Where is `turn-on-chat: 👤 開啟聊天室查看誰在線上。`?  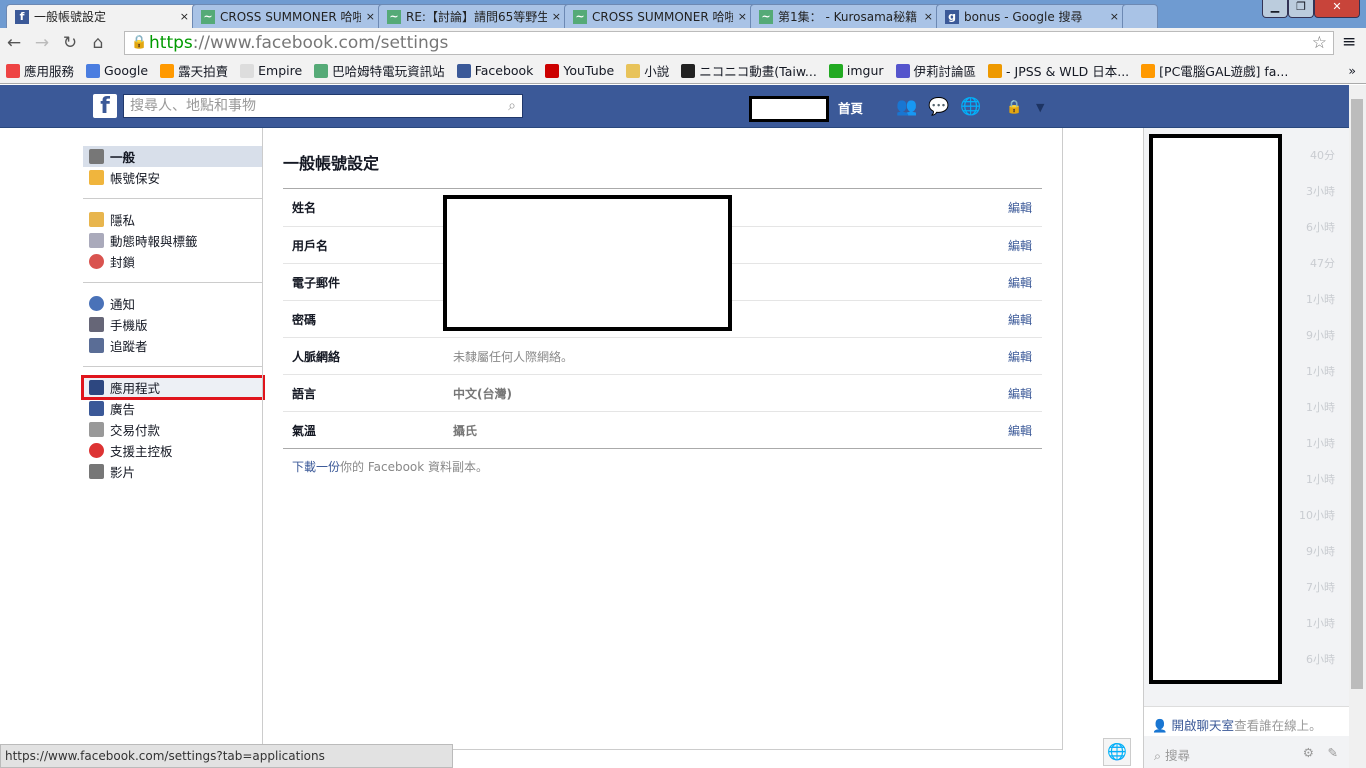
turn-on-chat: 👤 開啟聊天室查看誰在線上。 is located at coordinates (1247, 721).